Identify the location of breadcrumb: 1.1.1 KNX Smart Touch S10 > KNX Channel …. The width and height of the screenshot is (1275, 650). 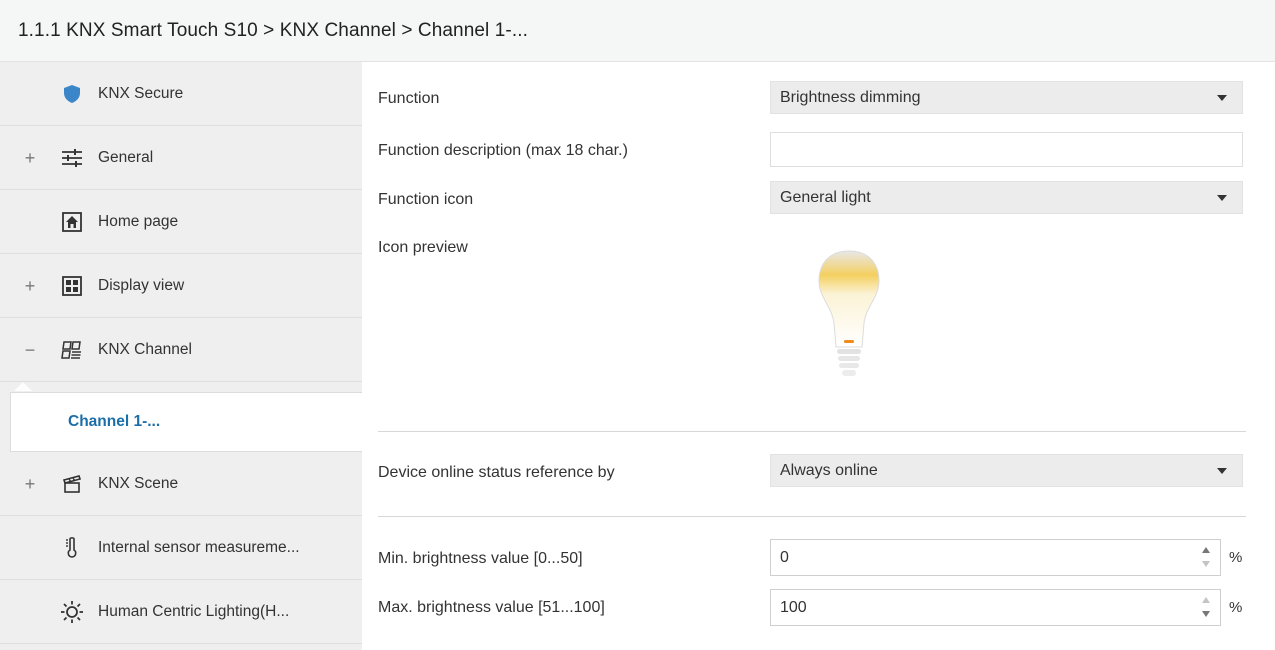
(273, 30).